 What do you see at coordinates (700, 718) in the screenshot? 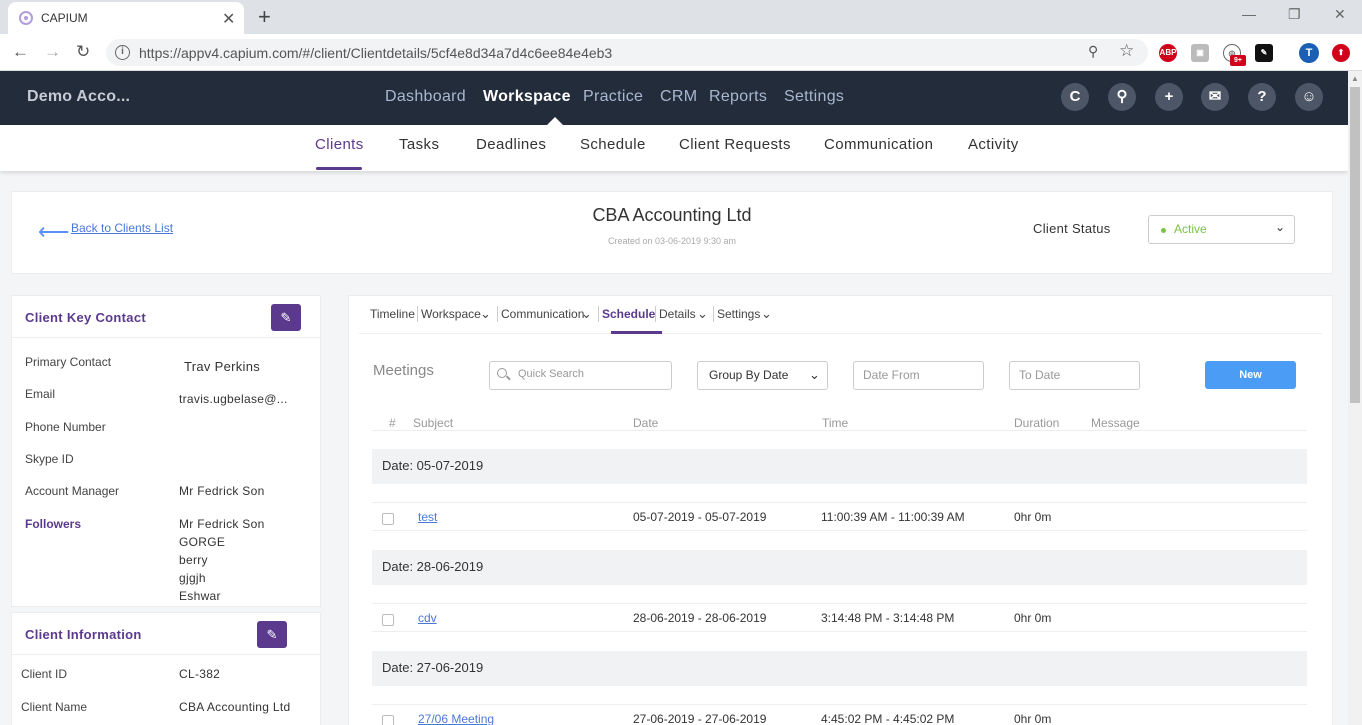
I see `meeting-date: 27-06-2019 - 27-06-2019` at bounding box center [700, 718].